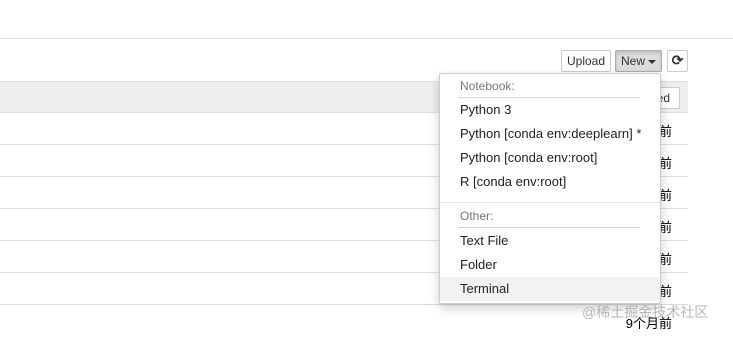 The width and height of the screenshot is (733, 337). What do you see at coordinates (550, 134) in the screenshot?
I see `menu-item-python-deeplearn: Python [conda env:deeplearn] *` at bounding box center [550, 134].